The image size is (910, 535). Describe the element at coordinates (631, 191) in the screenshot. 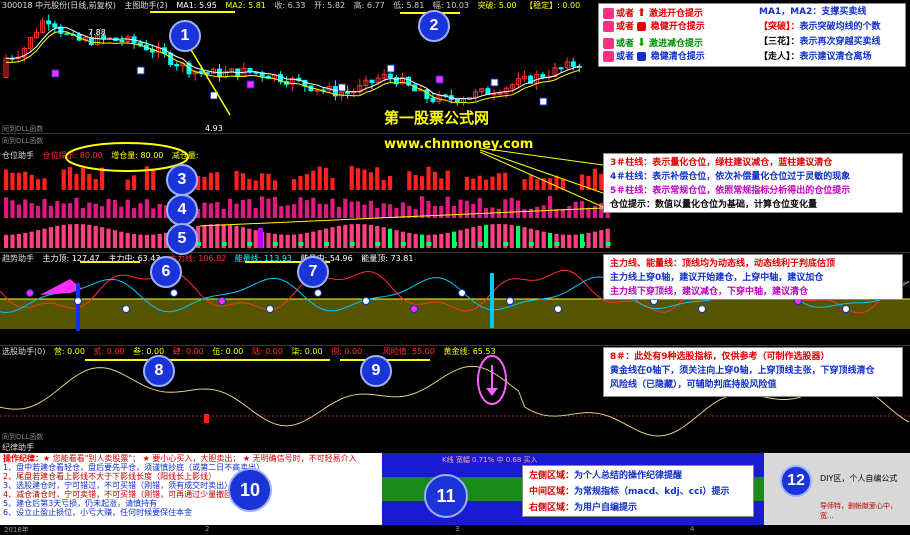

I see `note-key: 5＃柱线：` at that location.